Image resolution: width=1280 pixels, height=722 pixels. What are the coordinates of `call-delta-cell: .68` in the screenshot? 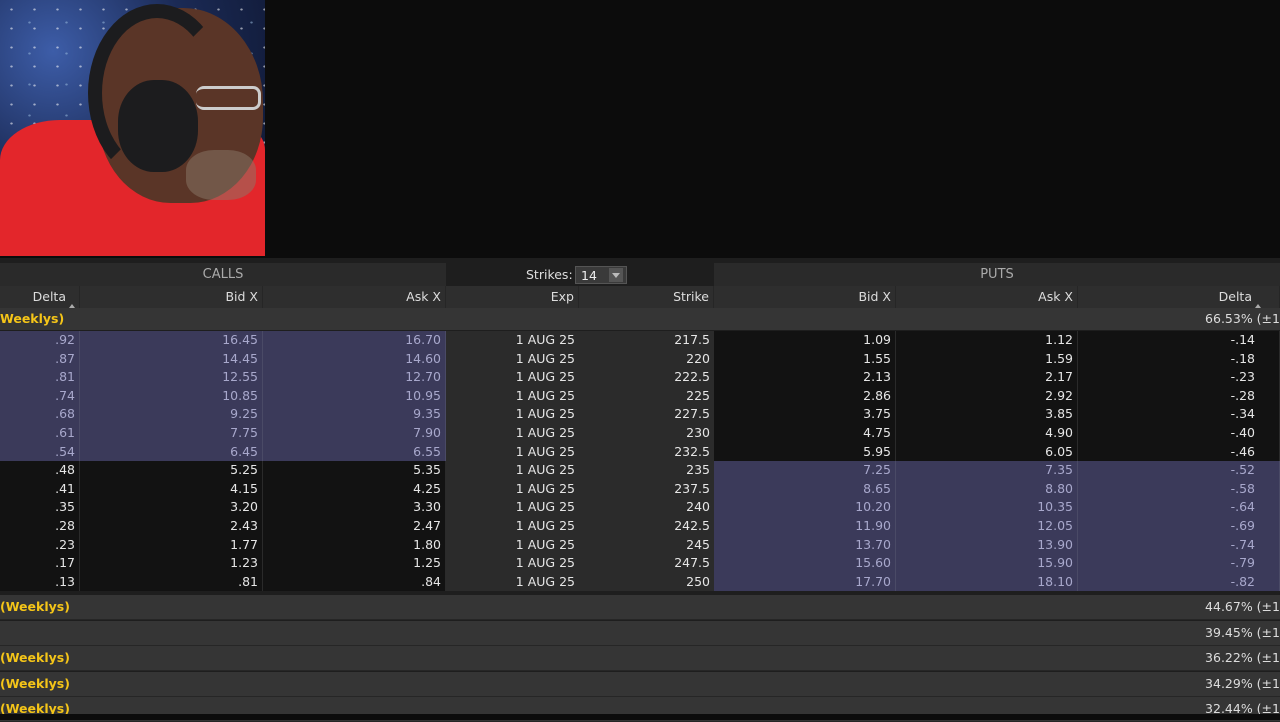 It's located at (40, 414).